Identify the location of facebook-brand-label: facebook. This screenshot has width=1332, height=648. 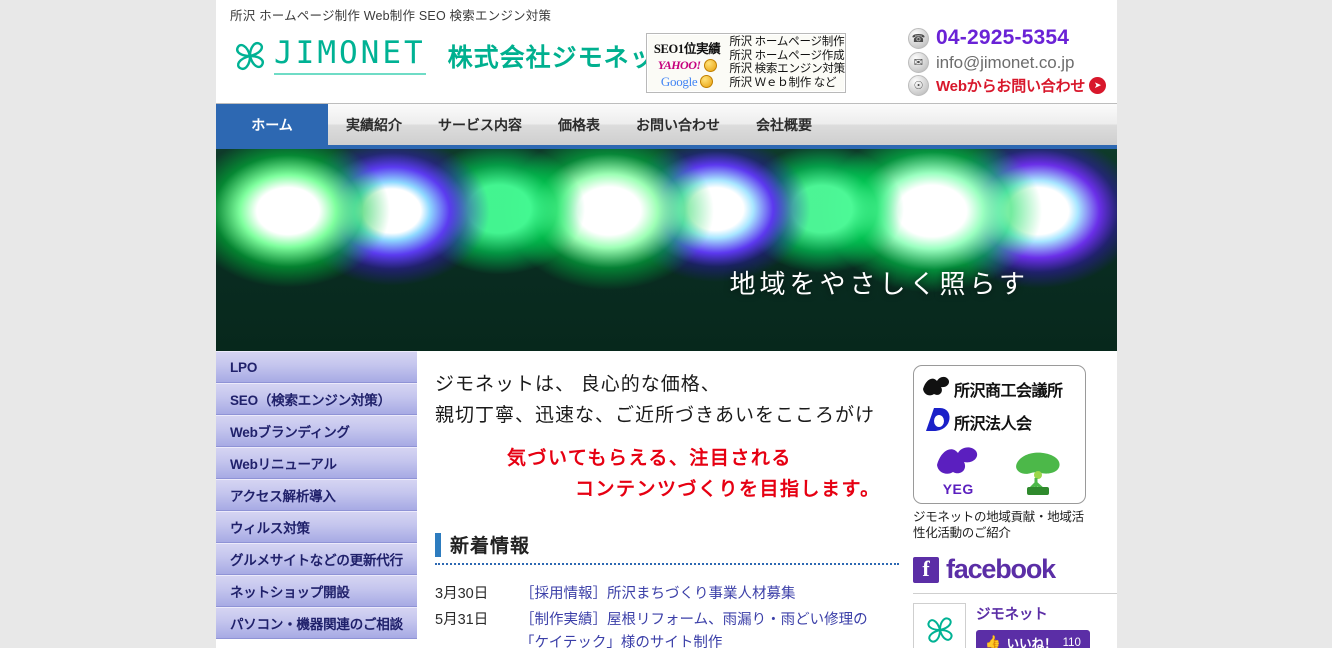
(1001, 569).